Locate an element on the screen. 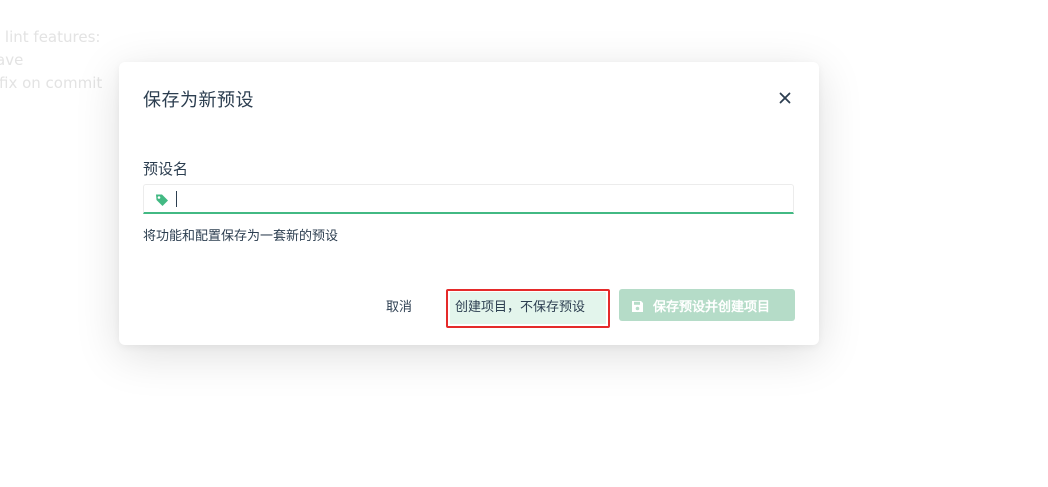 The height and width of the screenshot is (487, 1048). close-button is located at coordinates (785, 98).